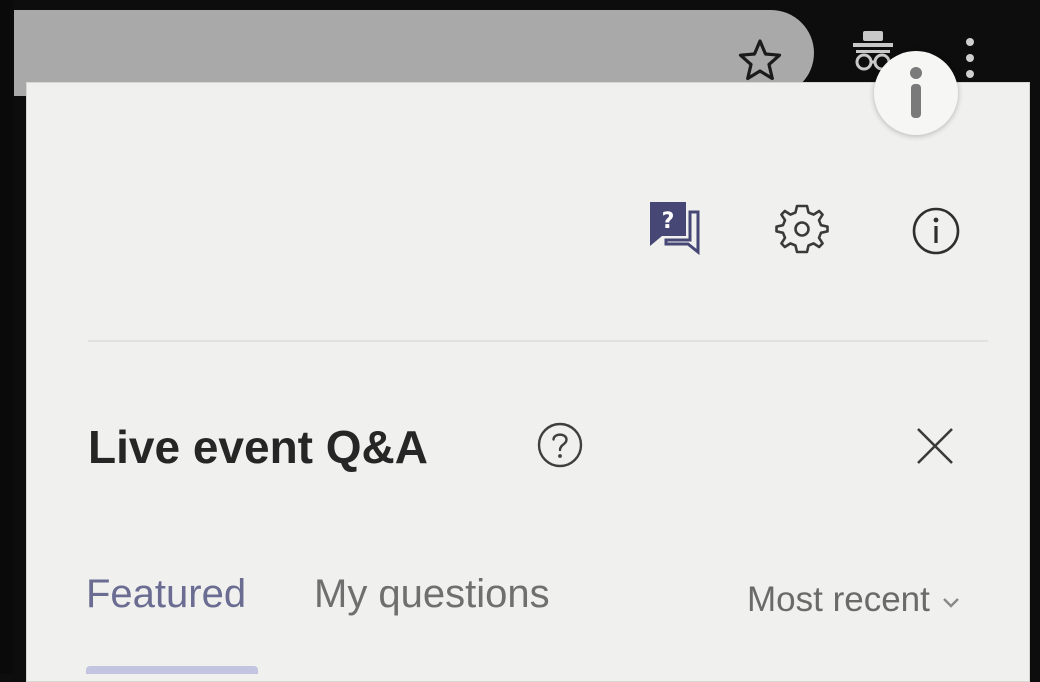  Describe the element at coordinates (970, 59) in the screenshot. I see `three-dots-vertical-icon` at that location.